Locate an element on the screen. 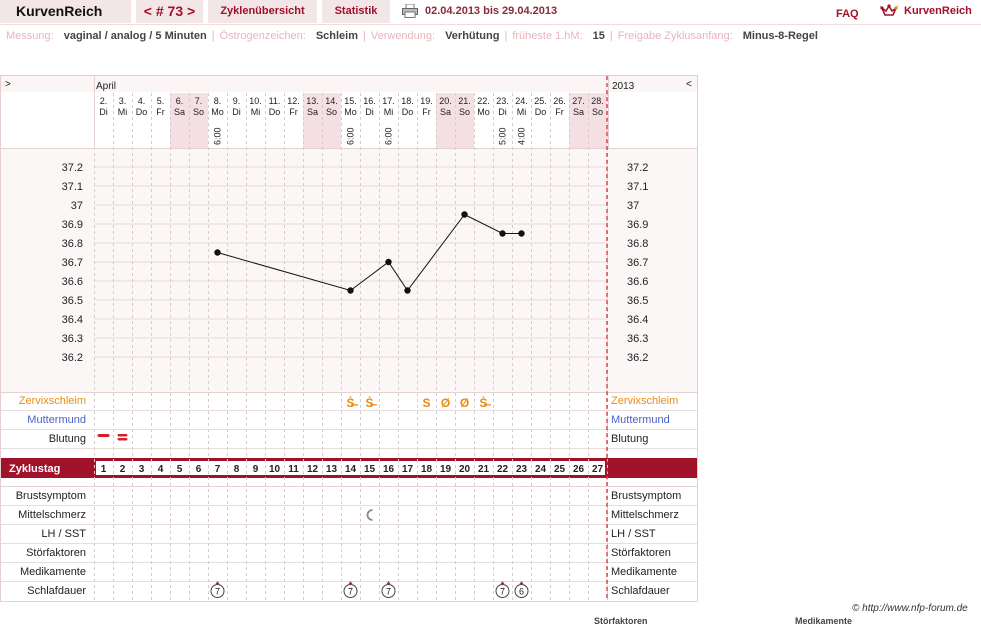 This screenshot has width=981, height=626. date-label: 10. is located at coordinates (255, 101).